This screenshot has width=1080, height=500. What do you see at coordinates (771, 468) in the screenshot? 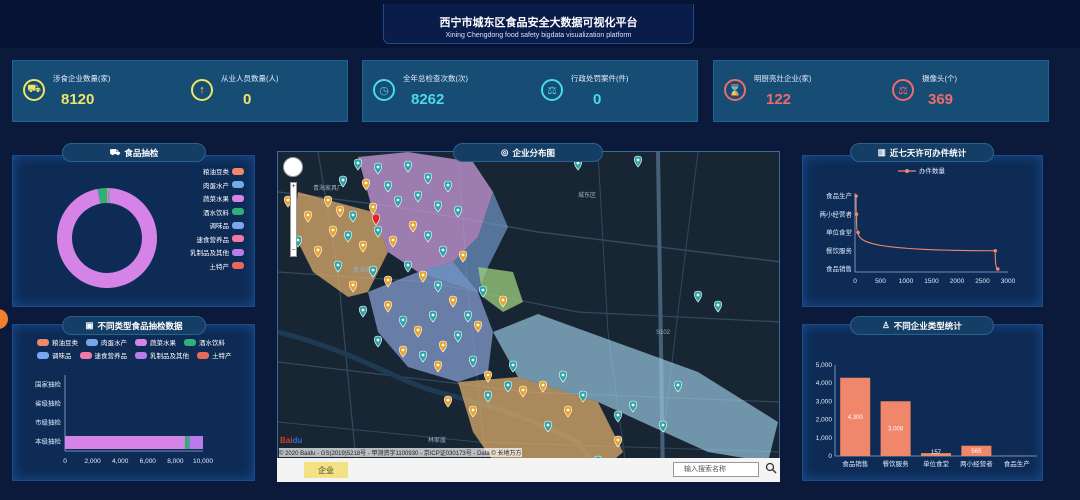
I see `search-icon` at bounding box center [771, 468].